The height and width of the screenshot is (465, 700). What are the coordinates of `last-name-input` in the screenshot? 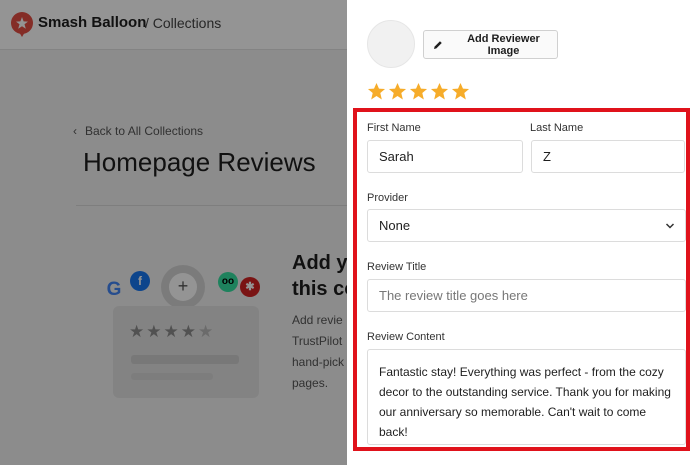 It's located at (608, 156).